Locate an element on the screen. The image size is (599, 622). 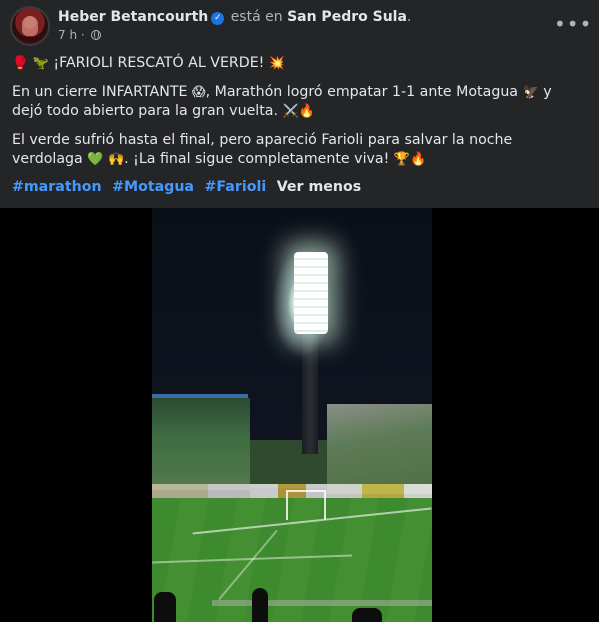
more-options-icon: ••• is located at coordinates (573, 24).